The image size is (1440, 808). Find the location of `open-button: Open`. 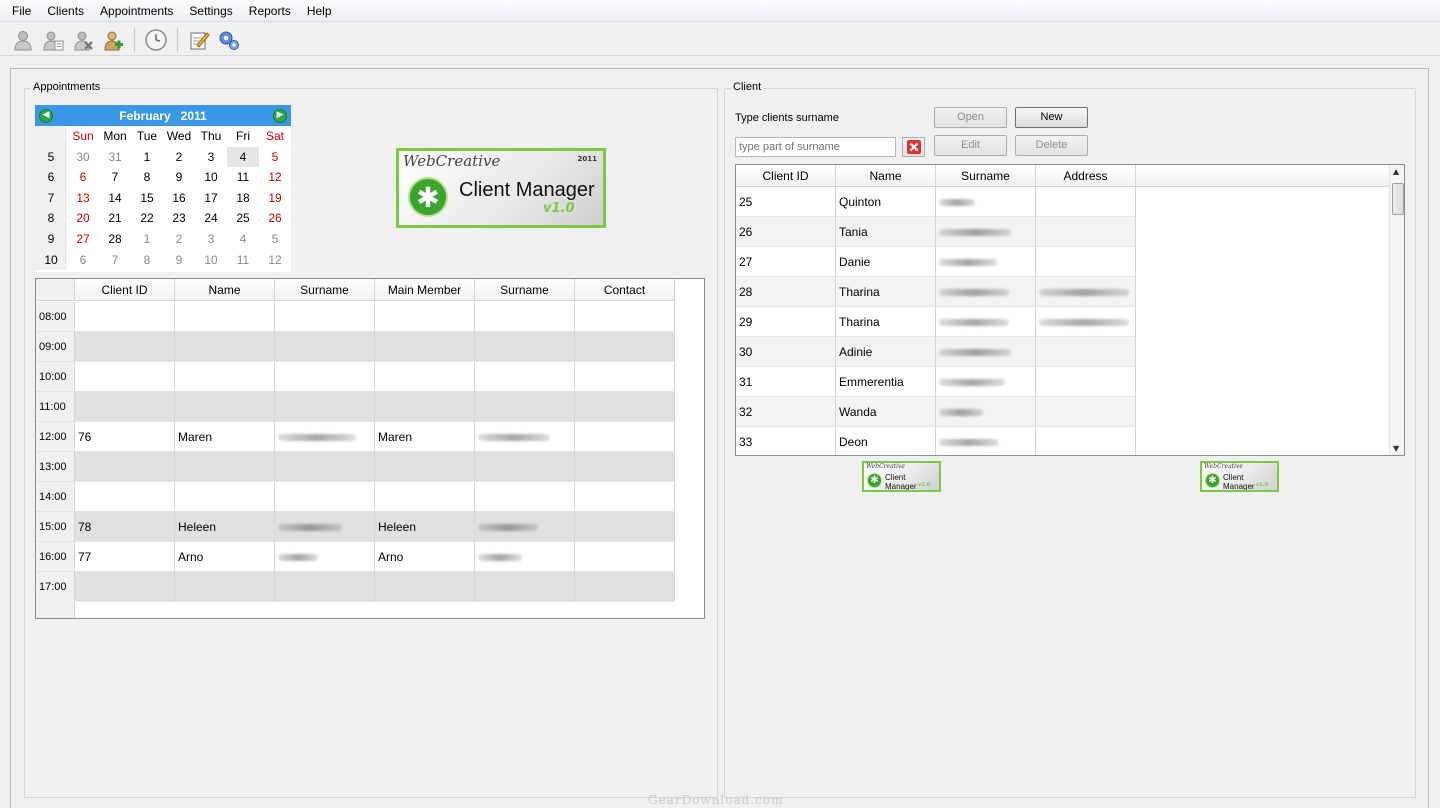

open-button: Open is located at coordinates (970, 117).